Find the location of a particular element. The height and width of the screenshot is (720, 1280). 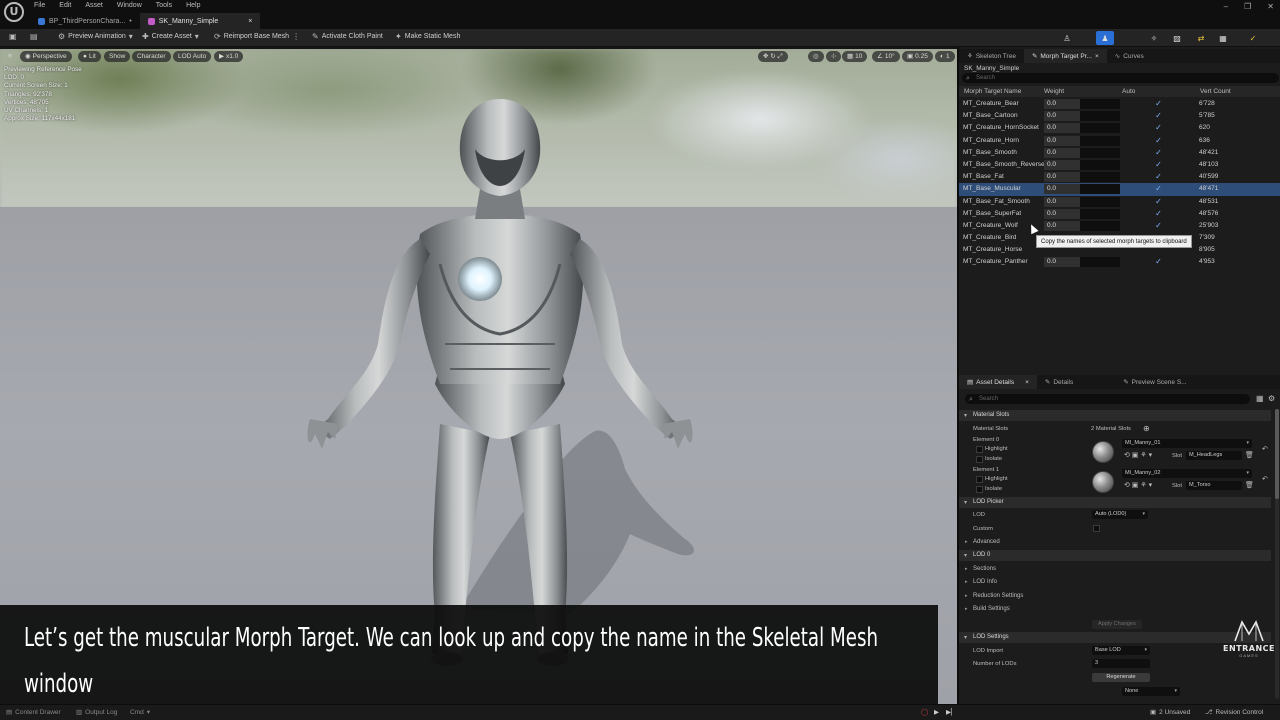

column-name: Morph Target Name is located at coordinates (992, 91).